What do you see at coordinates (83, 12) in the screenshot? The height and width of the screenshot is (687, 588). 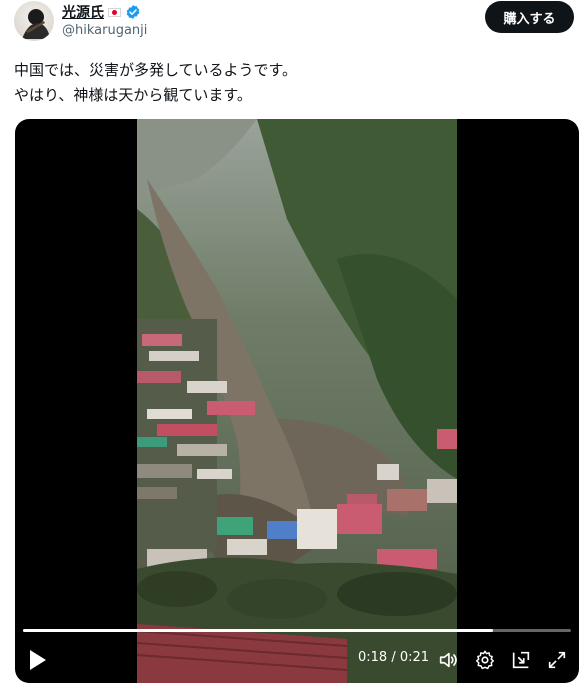 I see `display-name: 光源氏` at bounding box center [83, 12].